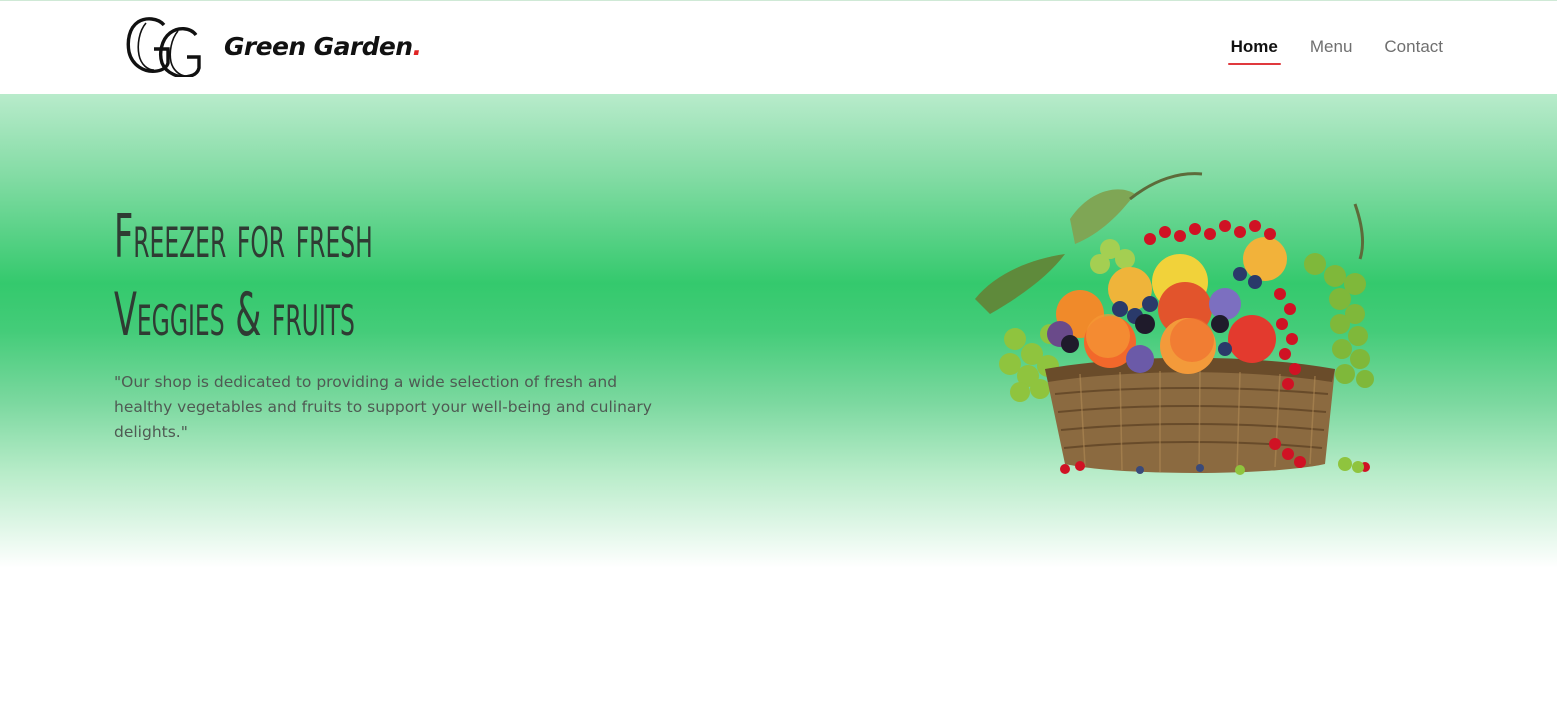 This screenshot has height=705, width=1557. I want to click on brand-text: Green Garden, so click(318, 46).